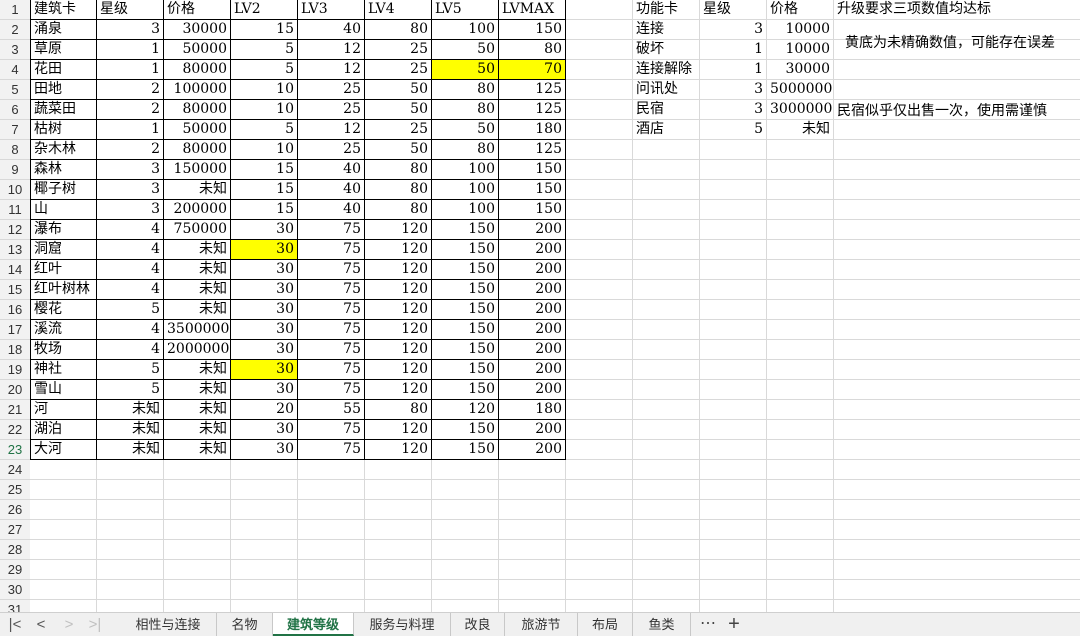  I want to click on cell-E4: 12, so click(331, 70).